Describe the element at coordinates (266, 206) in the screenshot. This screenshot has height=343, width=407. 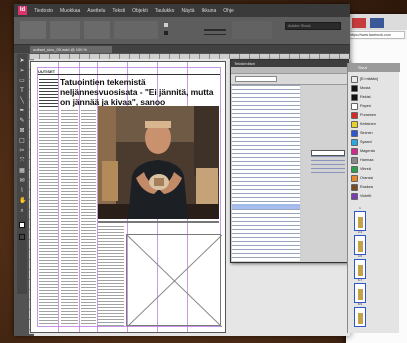
I see `selected-text-line` at that location.